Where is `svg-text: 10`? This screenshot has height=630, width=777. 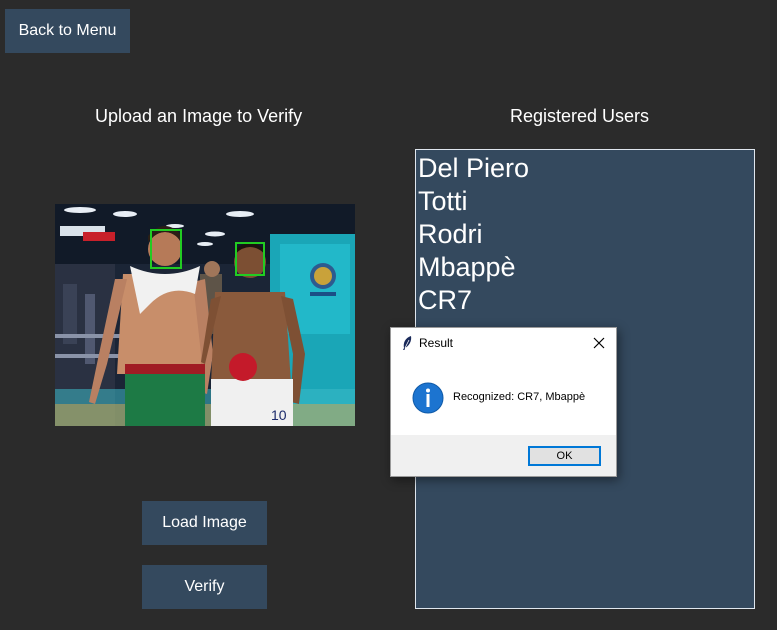
svg-text: 10 is located at coordinates (279, 415).